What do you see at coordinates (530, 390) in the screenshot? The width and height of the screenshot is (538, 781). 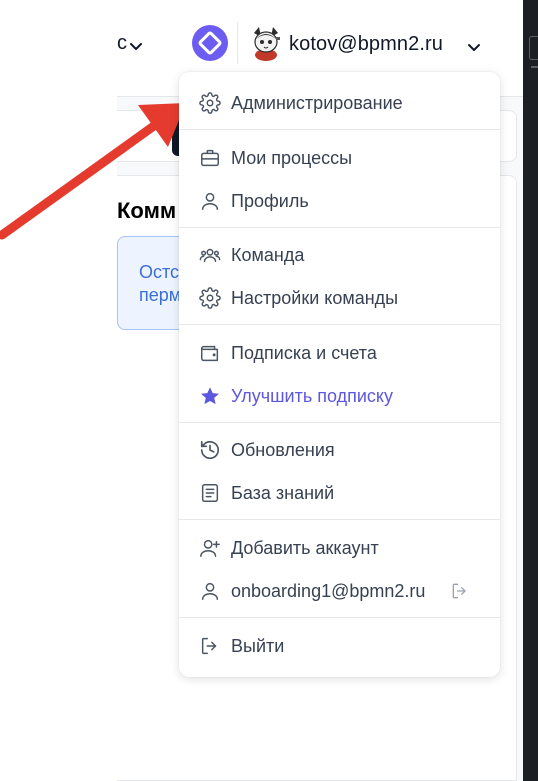 I see `browser-edge` at bounding box center [530, 390].